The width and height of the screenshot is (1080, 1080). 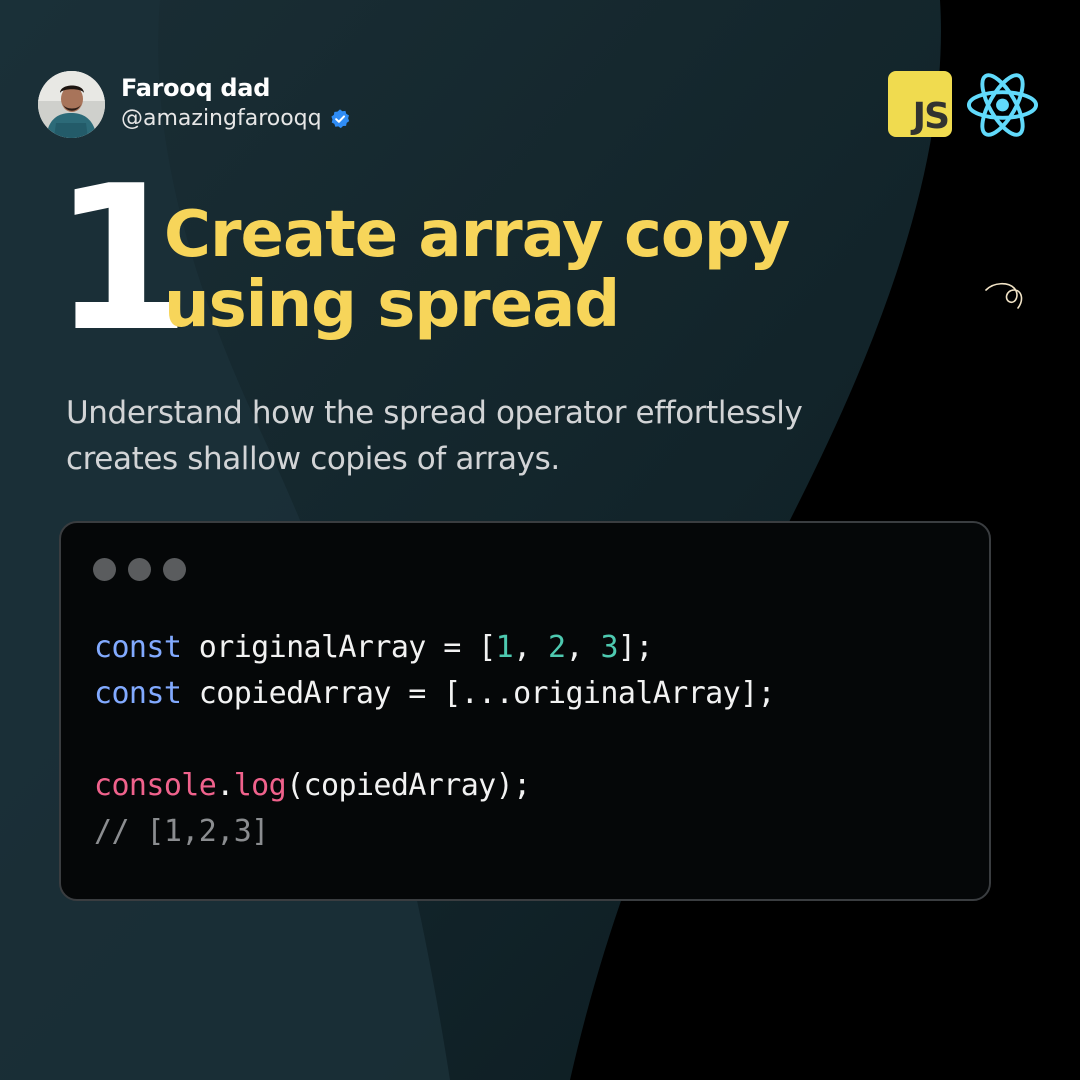 I want to click on avatar-image, so click(x=71, y=104).